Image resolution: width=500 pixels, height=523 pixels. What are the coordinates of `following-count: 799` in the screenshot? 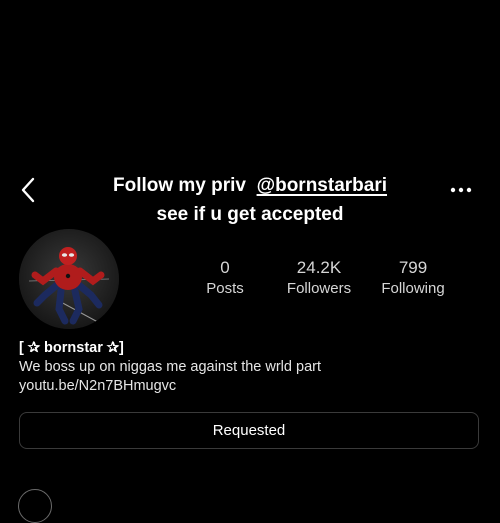 It's located at (413, 267).